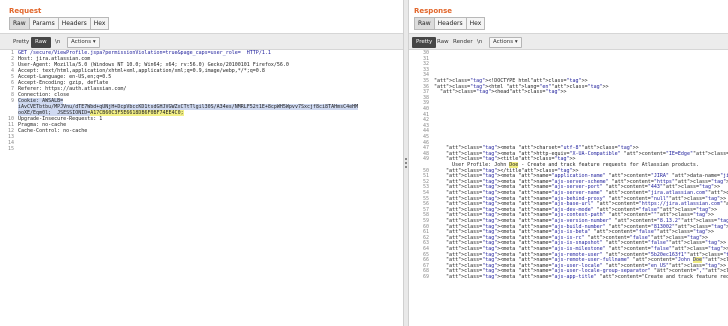 The height and width of the screenshot is (326, 728). I want to click on response-newline-toggle: \n, so click(479, 42).